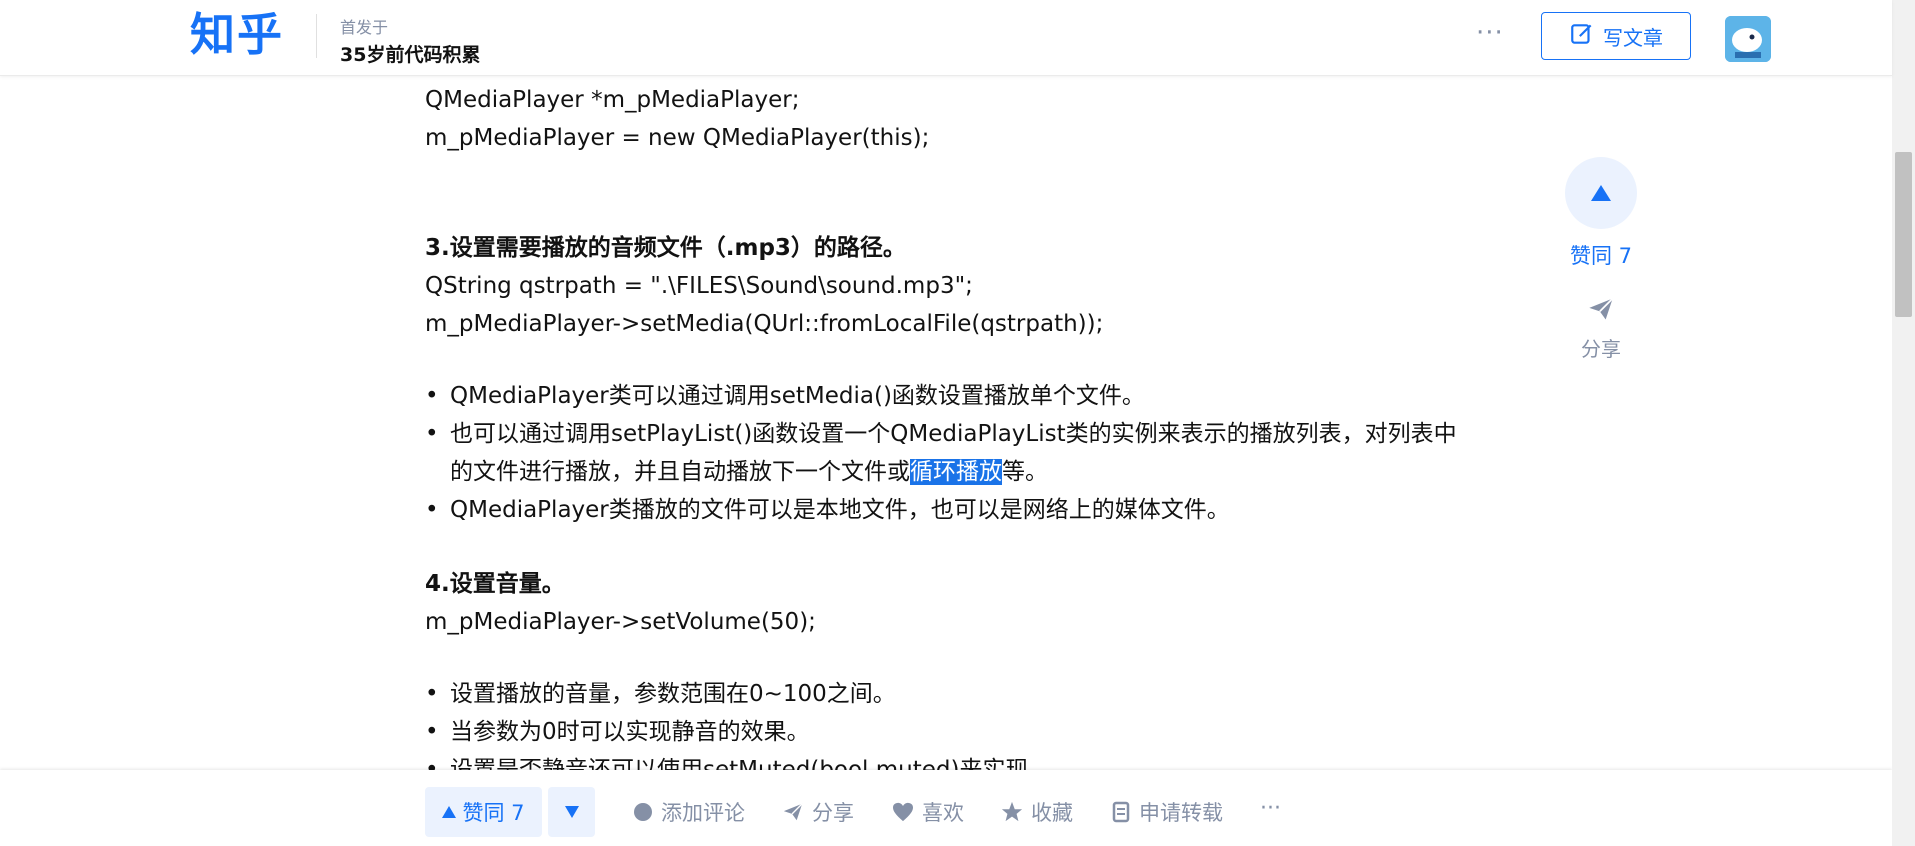 Image resolution: width=1915 pixels, height=846 pixels. I want to click on downvote-button, so click(571, 812).